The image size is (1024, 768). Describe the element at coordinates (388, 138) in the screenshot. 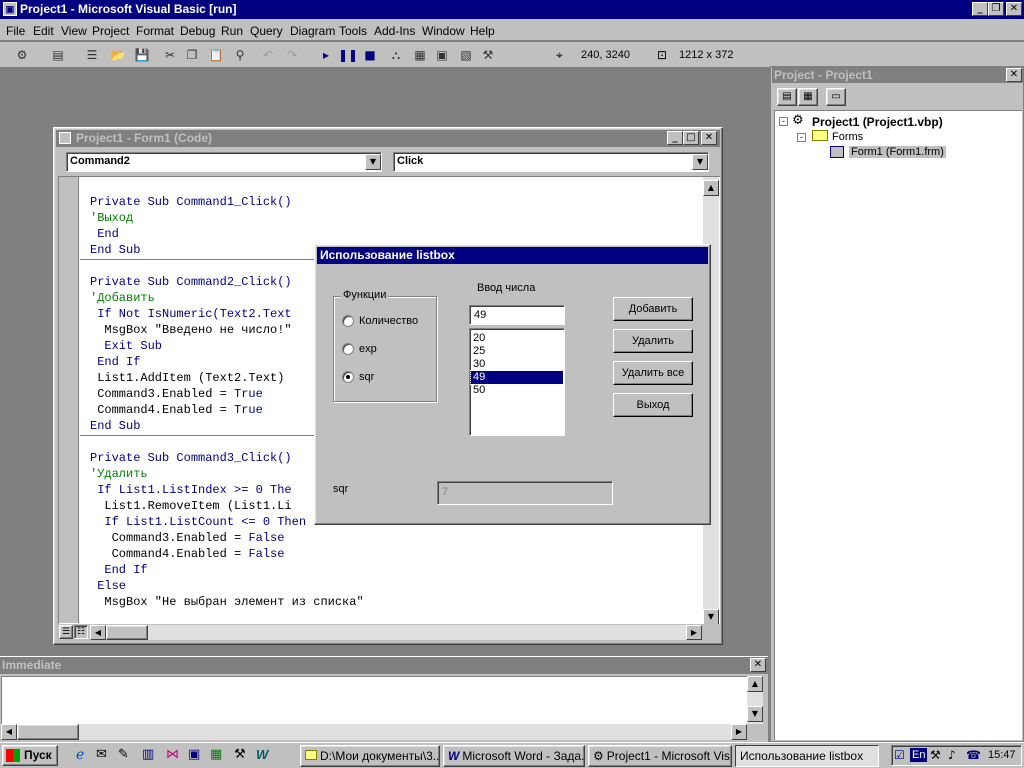

I see `code-window-title-bar: Project1 - Form1 (Code) _ □ ✕` at that location.